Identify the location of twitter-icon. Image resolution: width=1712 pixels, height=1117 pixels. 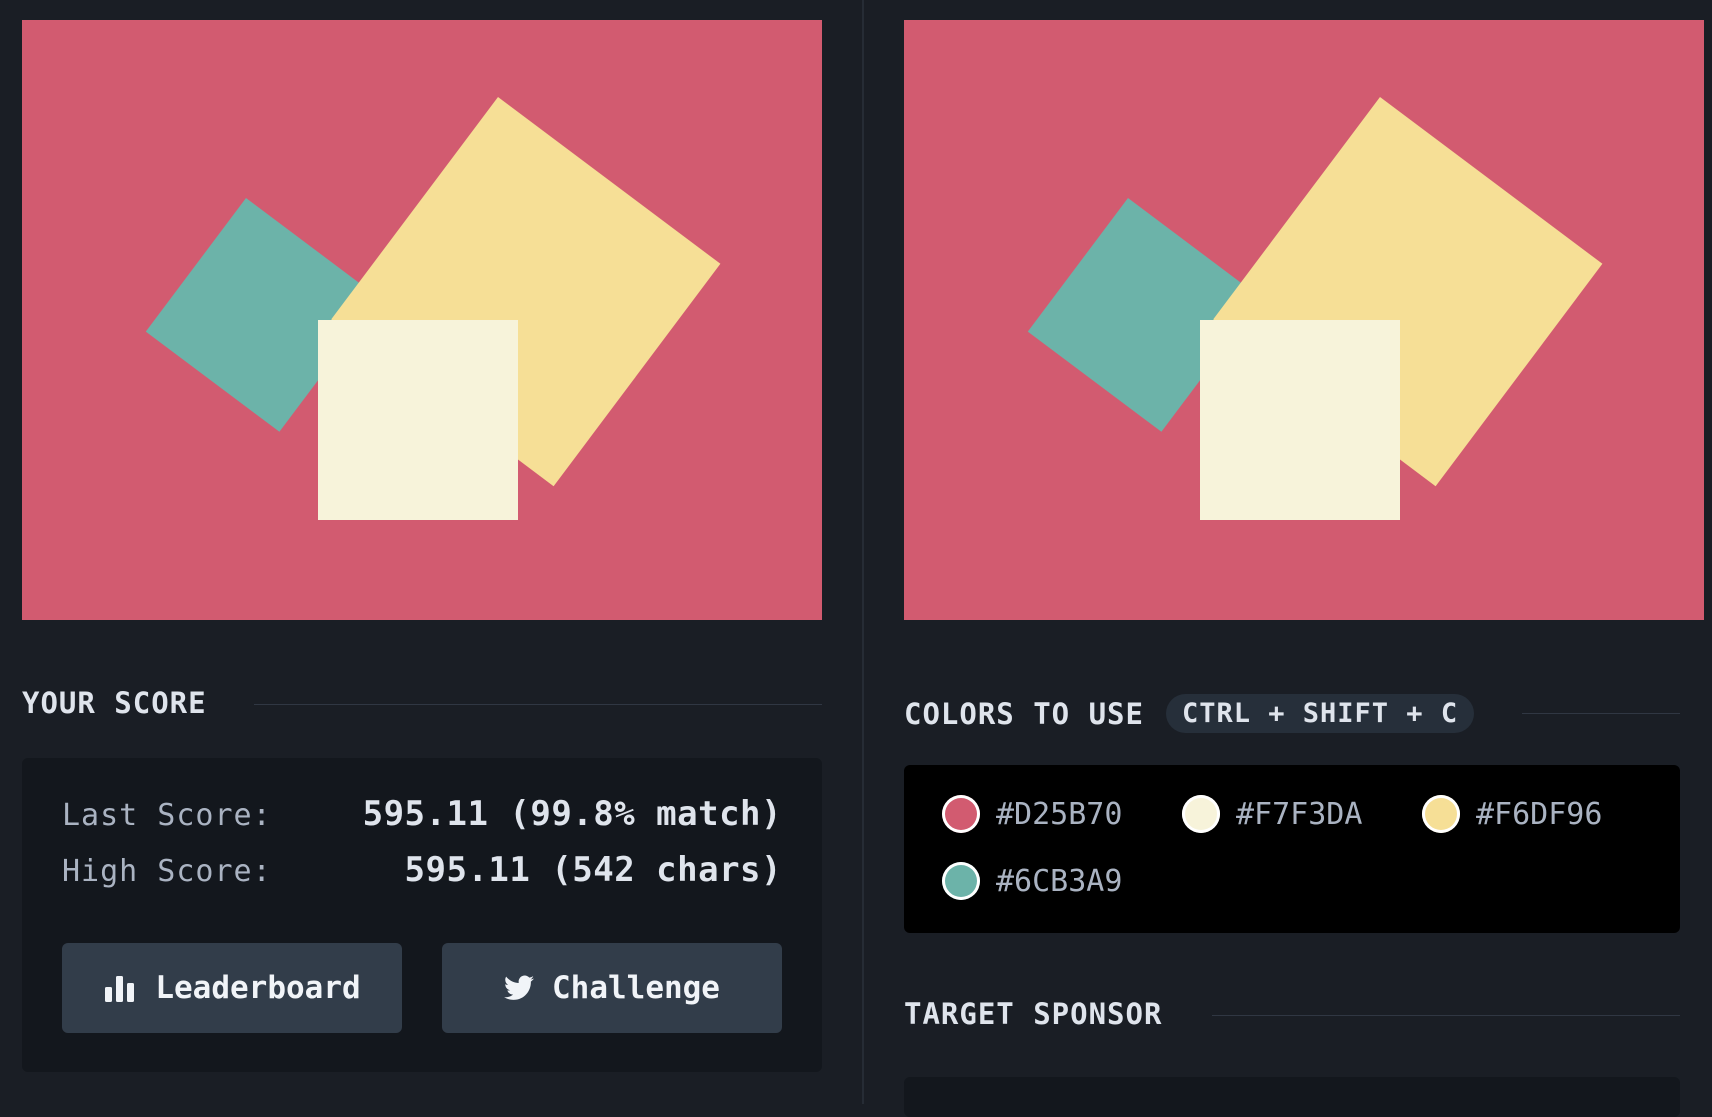
(519, 988).